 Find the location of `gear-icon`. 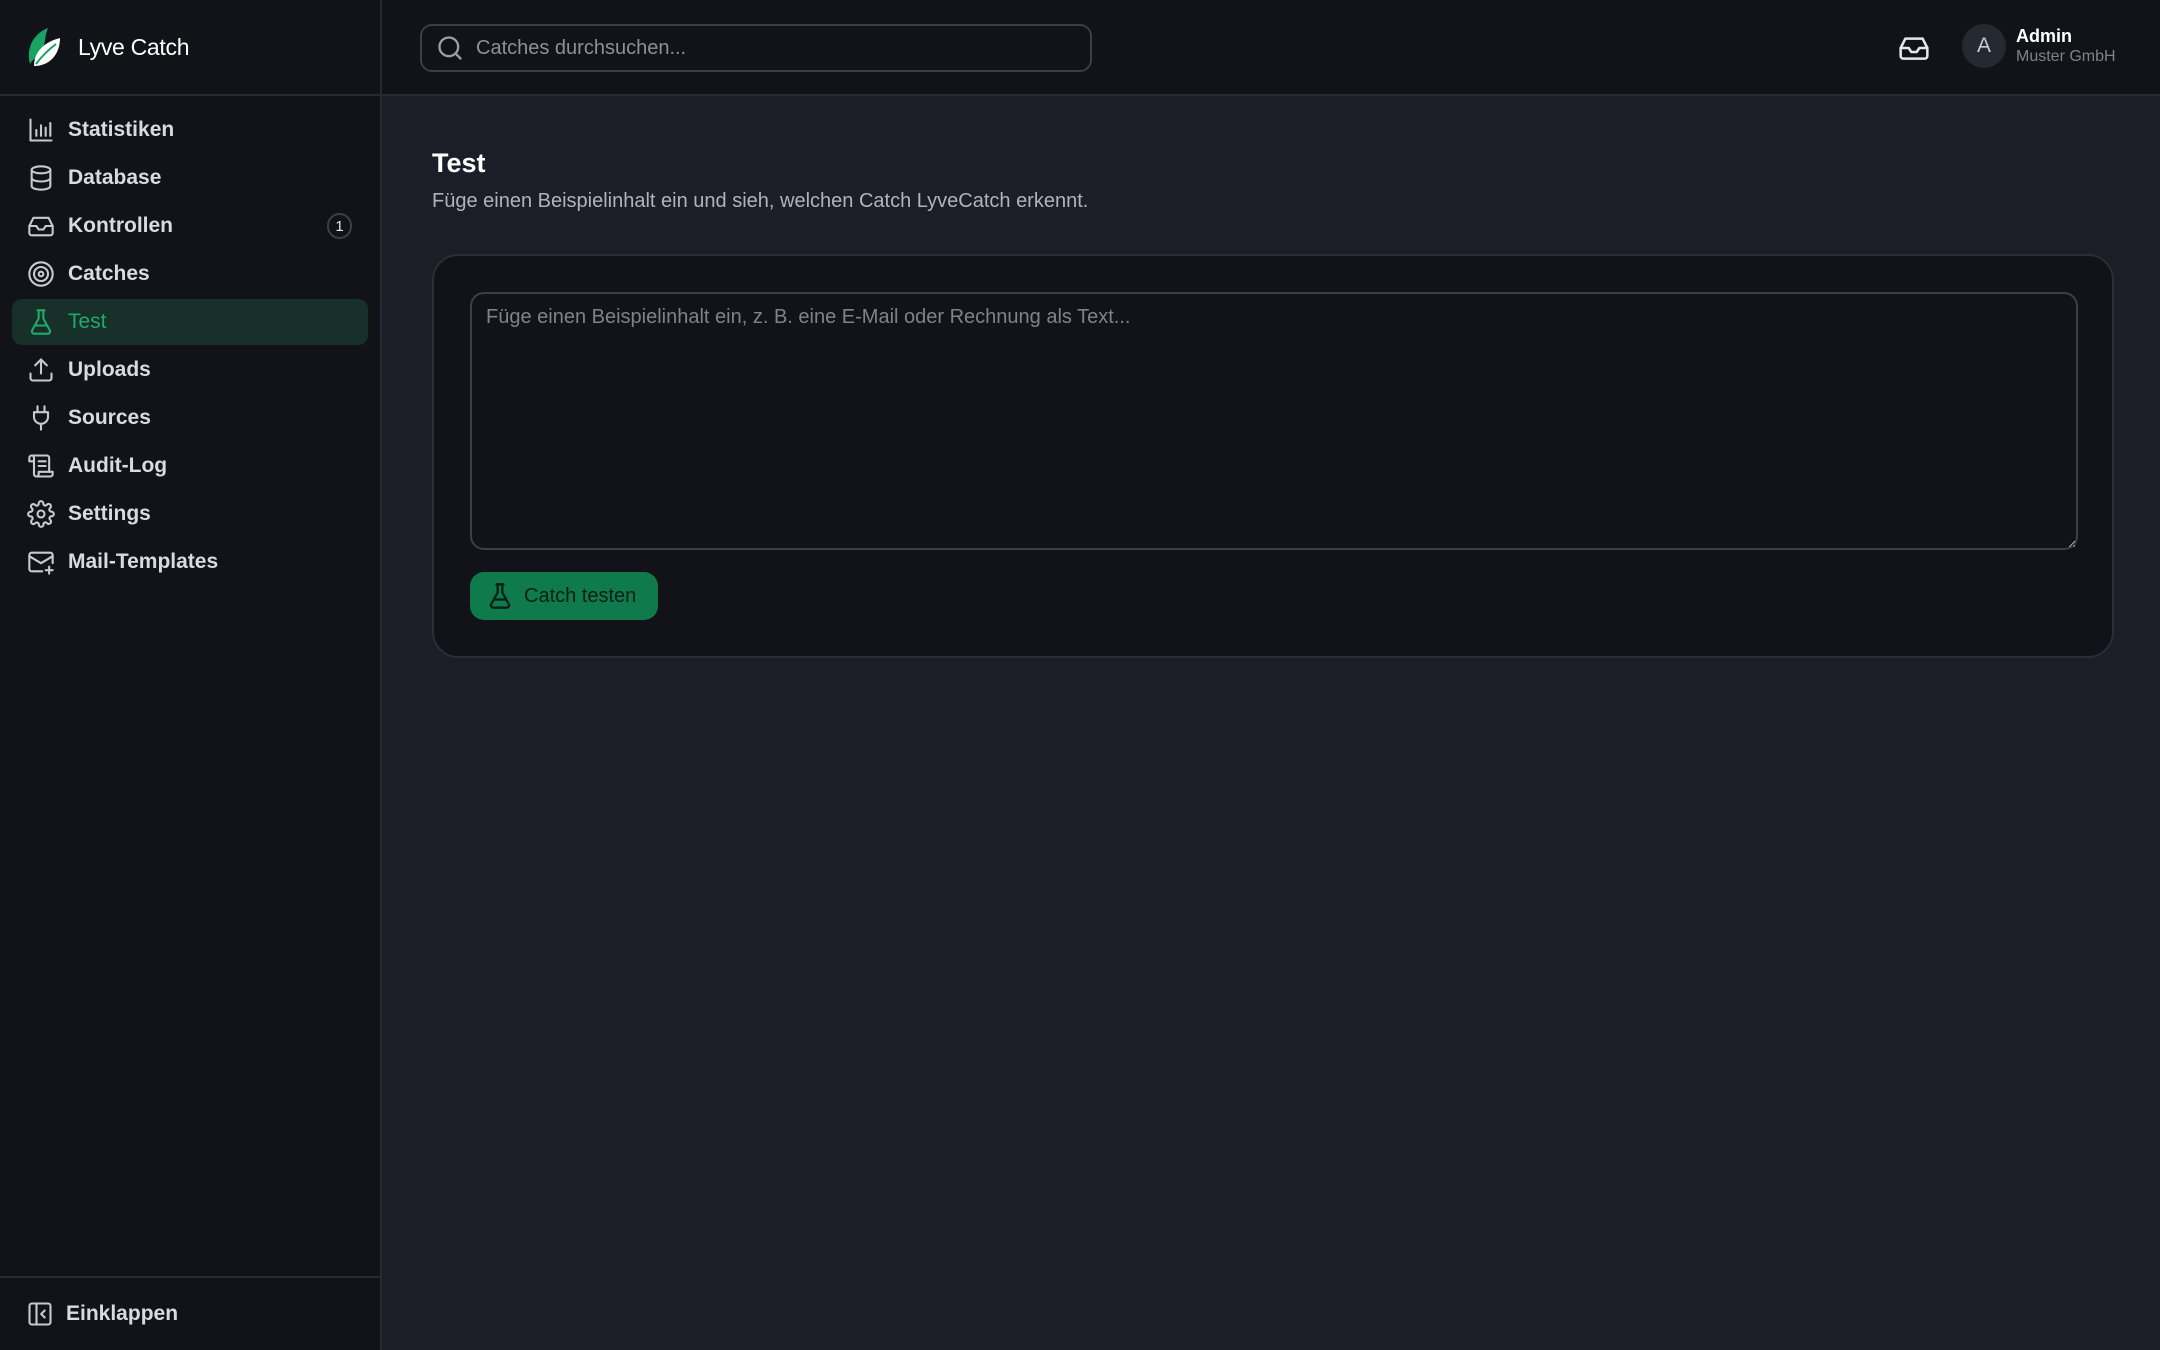

gear-icon is located at coordinates (41, 514).